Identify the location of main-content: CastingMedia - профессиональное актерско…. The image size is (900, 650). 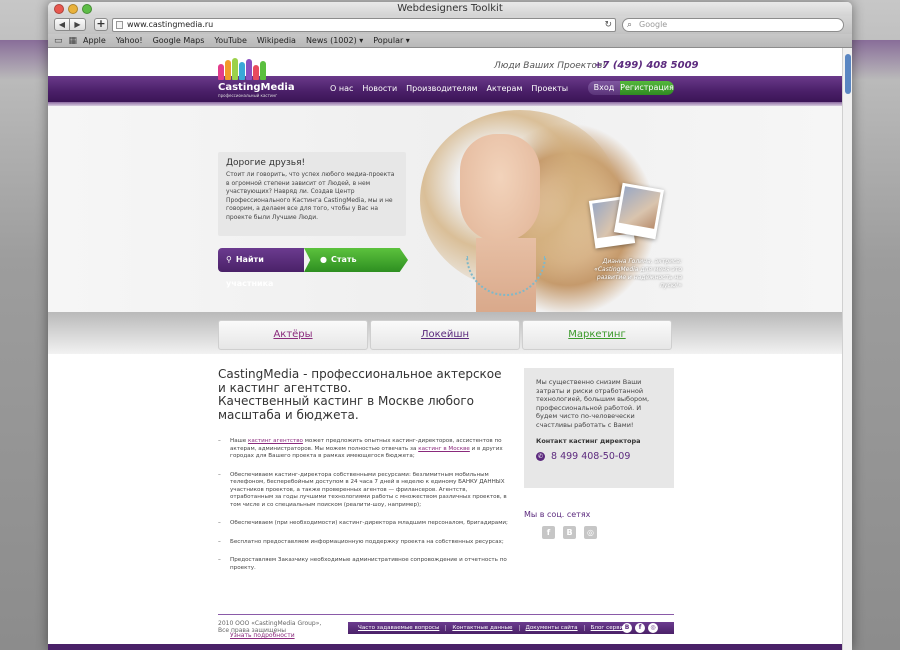
(363, 475).